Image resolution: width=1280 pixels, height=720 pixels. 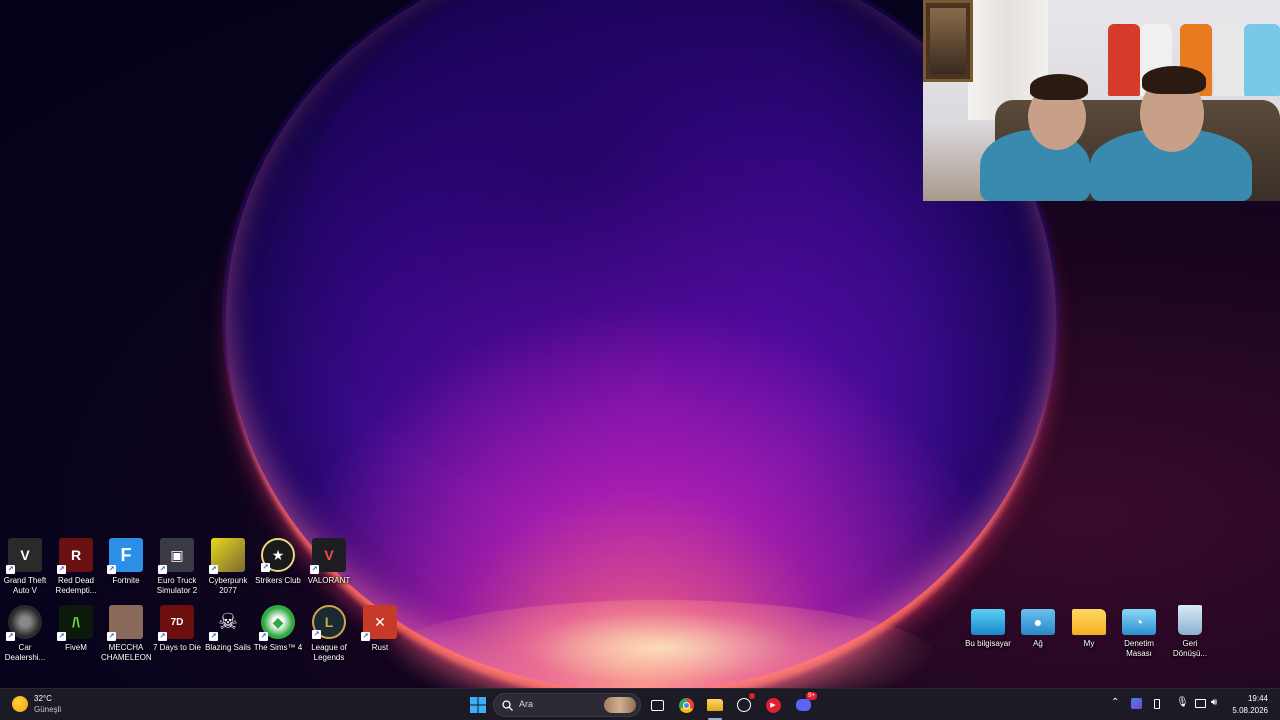 I want to click on fortnite-icon: F ↗, so click(x=125, y=556).